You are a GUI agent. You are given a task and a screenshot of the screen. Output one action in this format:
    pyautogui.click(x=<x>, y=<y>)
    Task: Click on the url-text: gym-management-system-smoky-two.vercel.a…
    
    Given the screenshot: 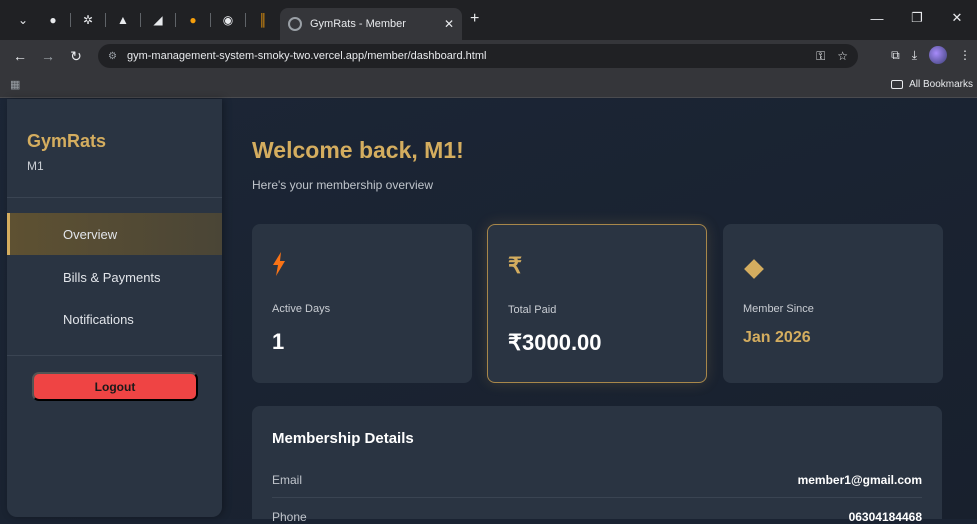 What is the action you would take?
    pyautogui.click(x=306, y=56)
    